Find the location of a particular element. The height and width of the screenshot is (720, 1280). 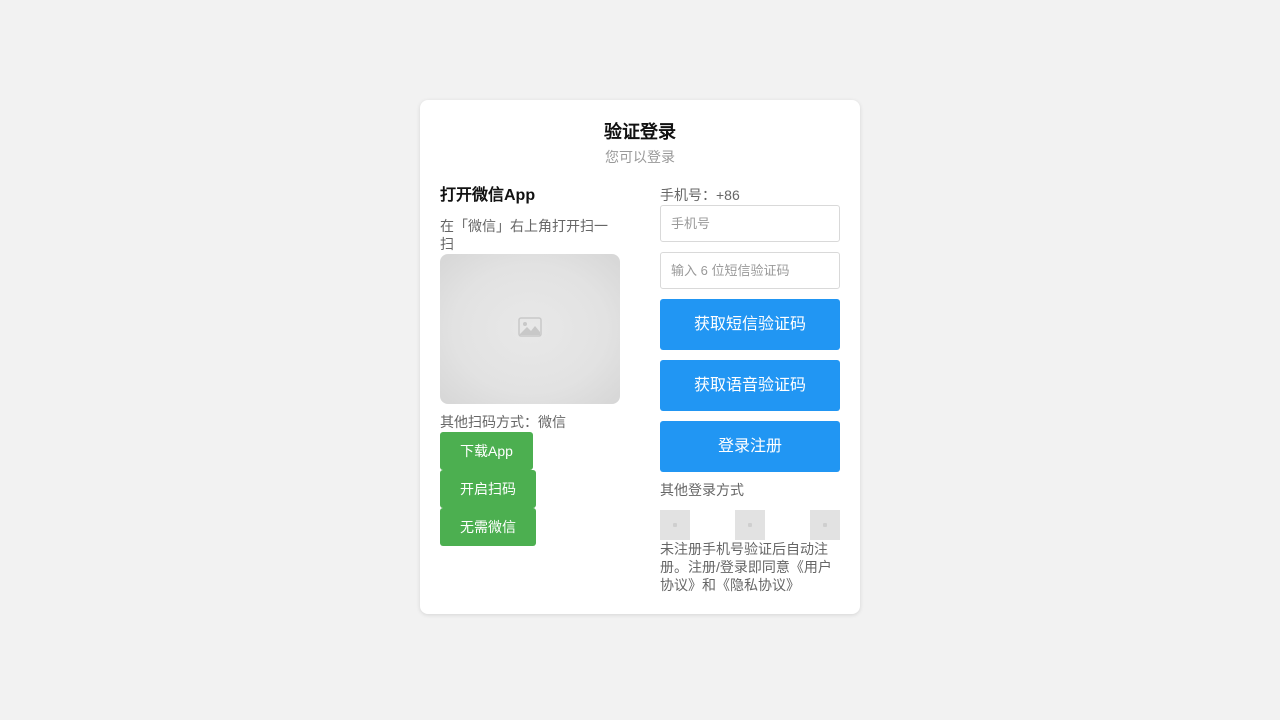

phone-input: 手机号 is located at coordinates (750, 223).